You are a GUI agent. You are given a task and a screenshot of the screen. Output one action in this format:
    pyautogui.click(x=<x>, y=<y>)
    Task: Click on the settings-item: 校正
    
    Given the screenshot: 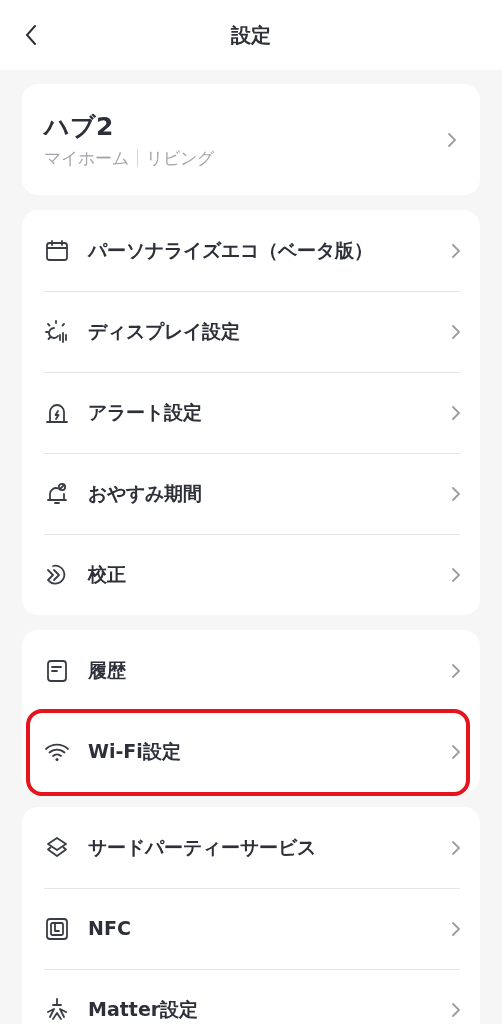 What is the action you would take?
    pyautogui.click(x=251, y=574)
    